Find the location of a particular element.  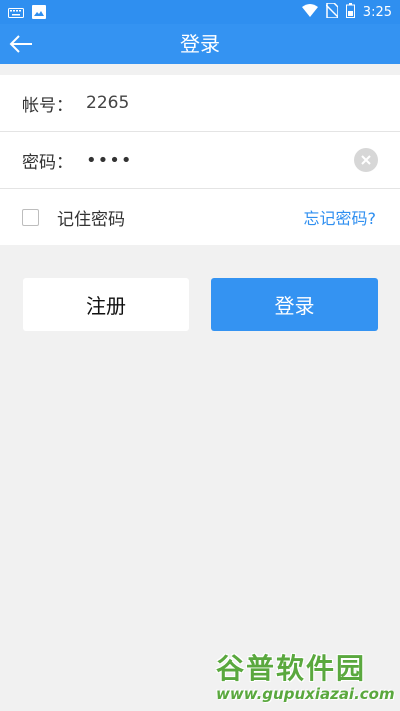

page-title: 登录 is located at coordinates (200, 44).